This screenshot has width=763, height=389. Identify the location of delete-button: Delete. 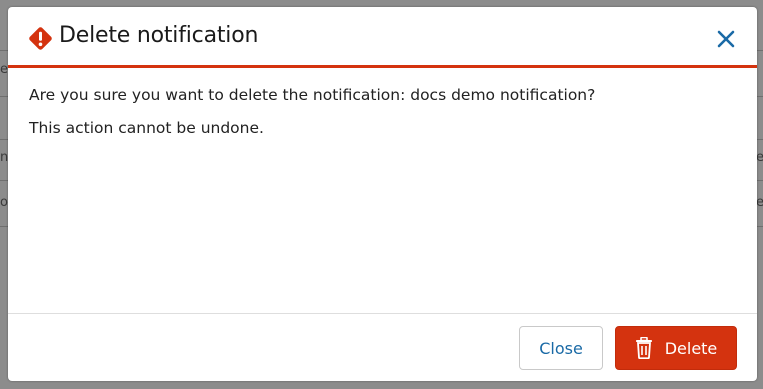
(676, 348).